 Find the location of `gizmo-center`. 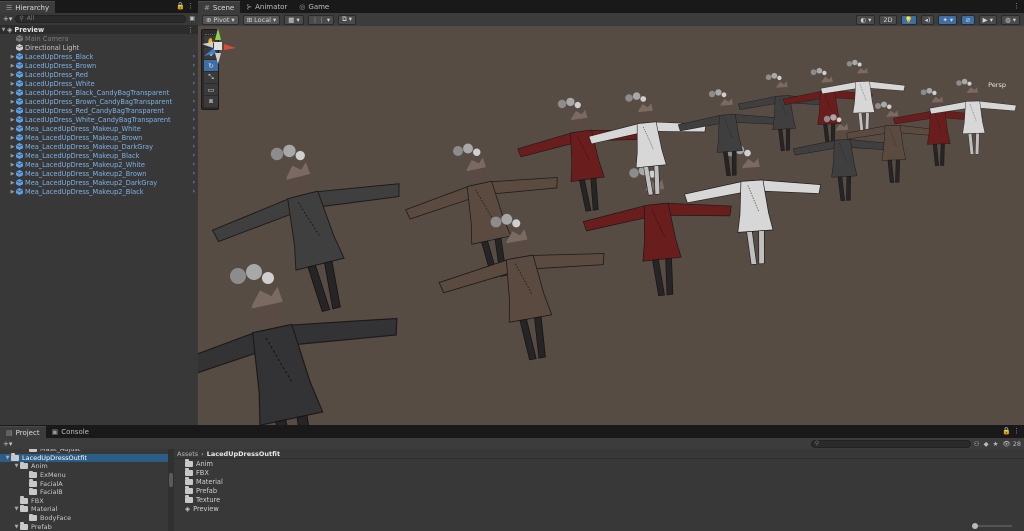

gizmo-center is located at coordinates (218, 46).